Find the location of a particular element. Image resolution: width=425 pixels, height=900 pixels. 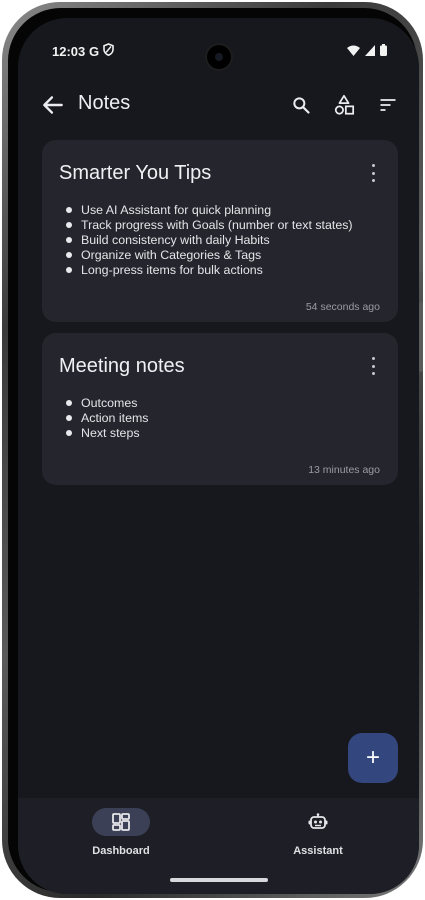

nav-item-dashboard: Dashboard is located at coordinates (121, 832).